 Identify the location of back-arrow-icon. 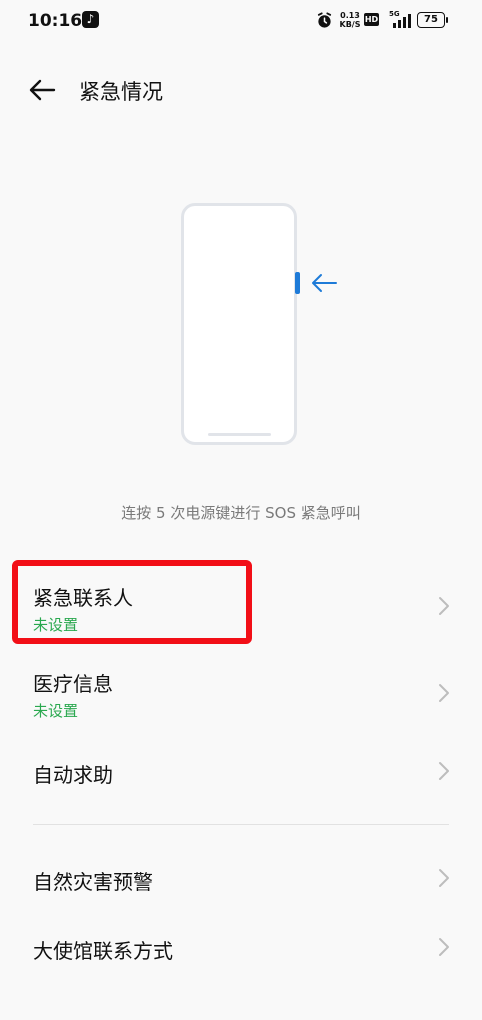
(42, 90).